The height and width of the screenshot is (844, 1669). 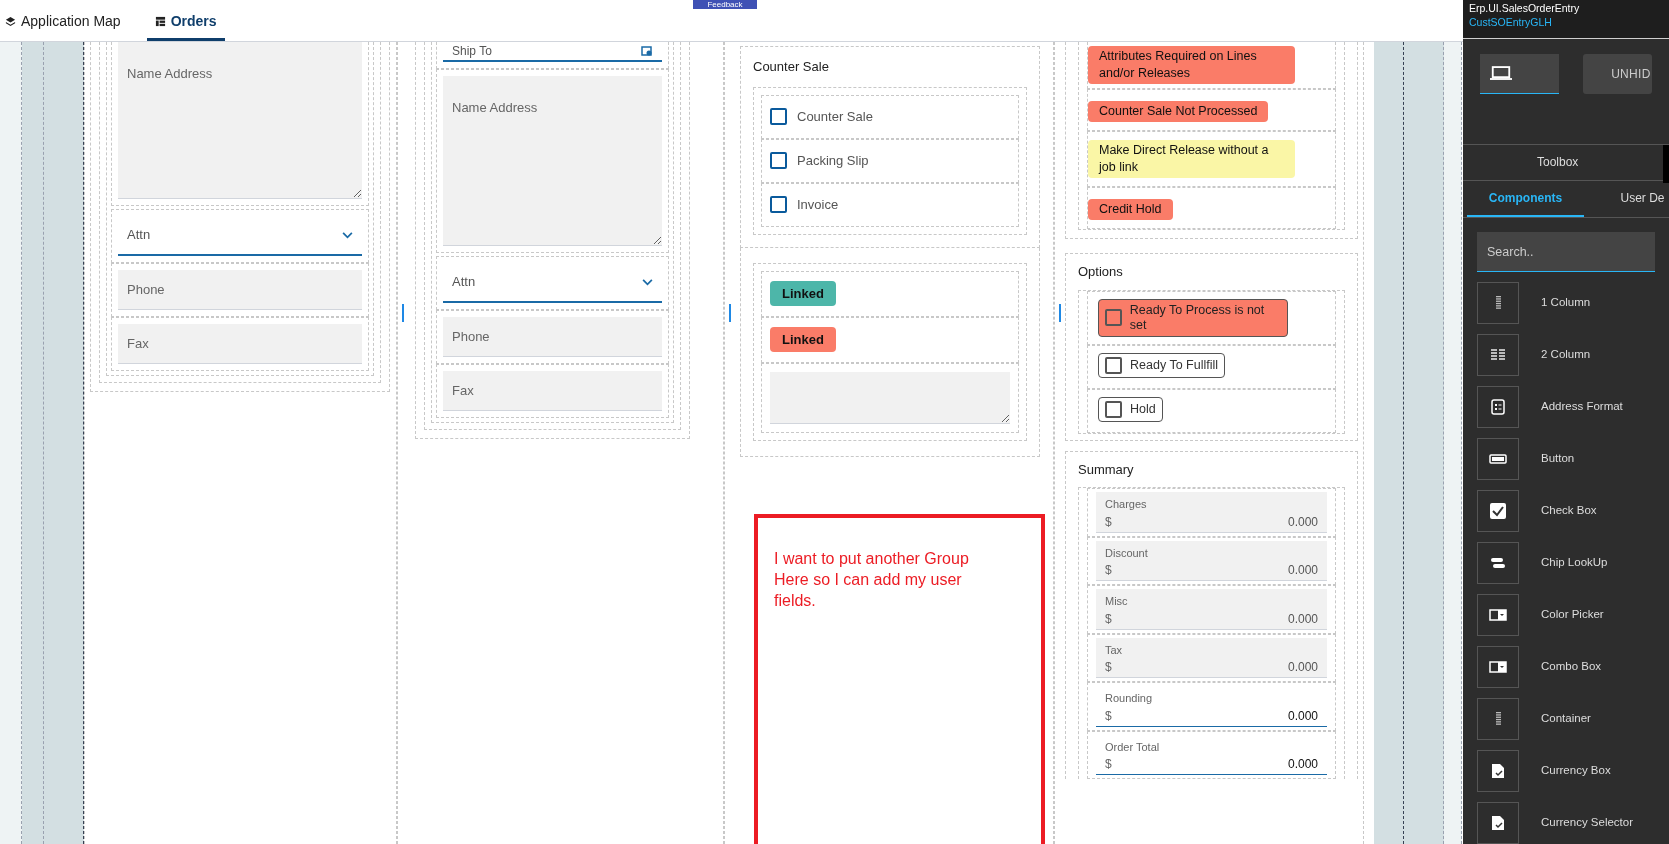 I want to click on component-item: 2 Column, so click(x=1566, y=355).